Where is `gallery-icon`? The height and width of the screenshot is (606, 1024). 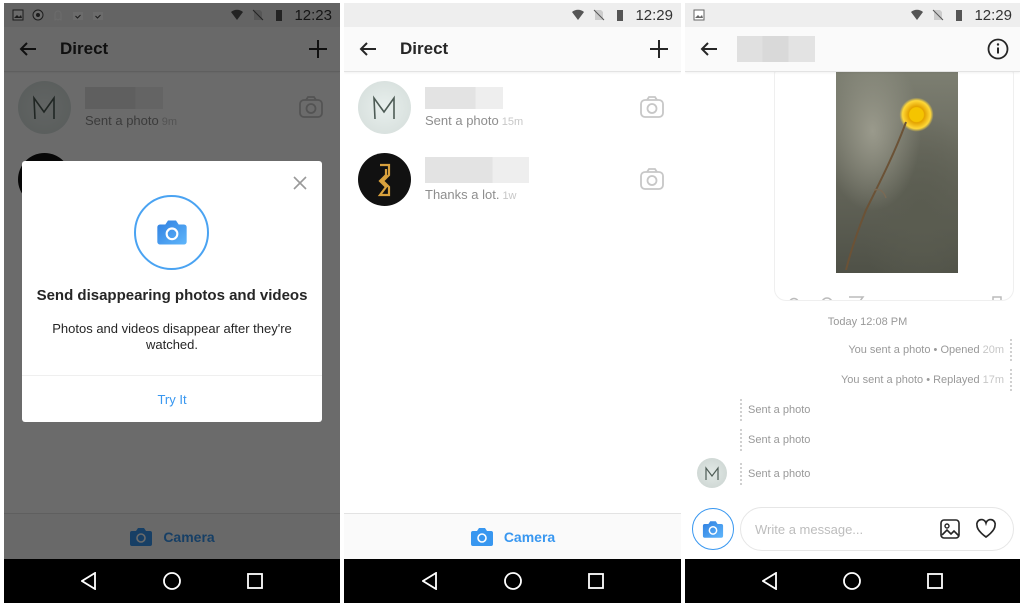 gallery-icon is located at coordinates (950, 529).